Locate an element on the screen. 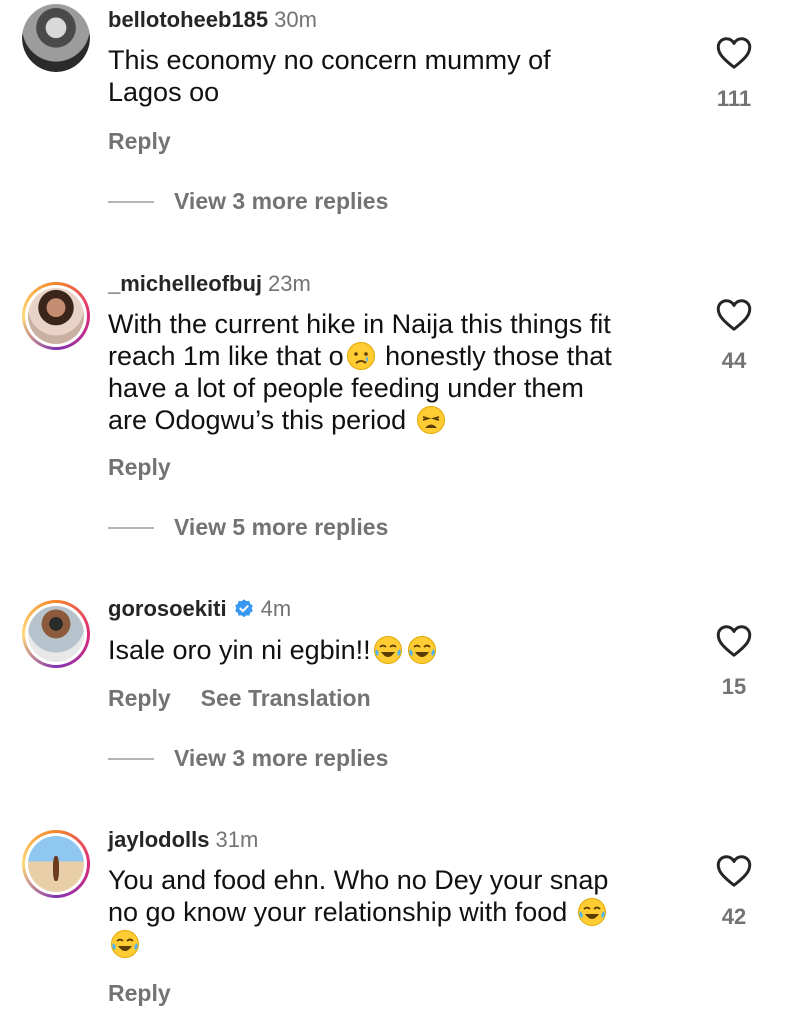 The image size is (790, 1024). comment-header: gorosoekiti 4m is located at coordinates (199, 609).